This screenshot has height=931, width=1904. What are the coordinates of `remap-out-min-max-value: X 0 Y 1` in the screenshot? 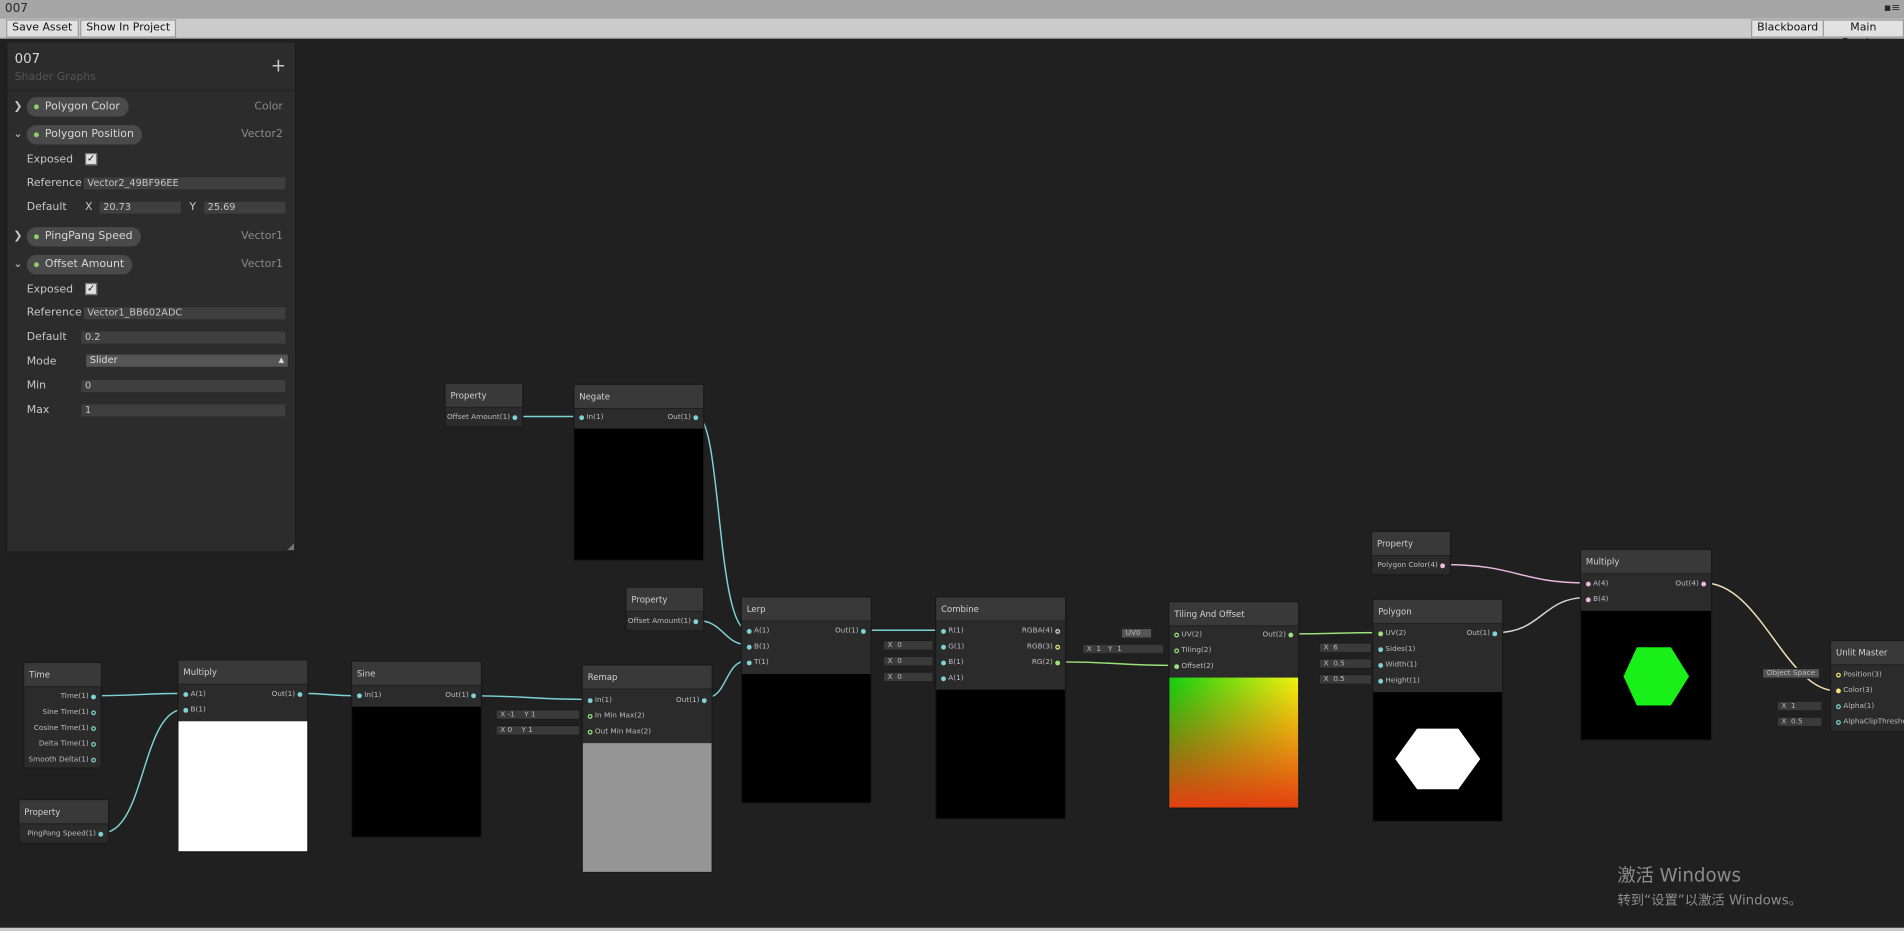 It's located at (538, 730).